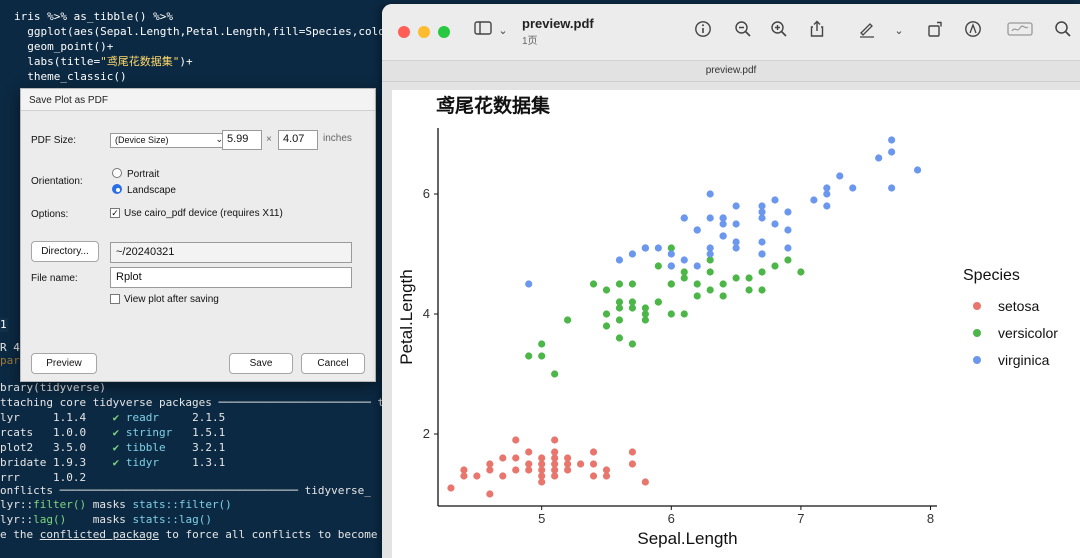  I want to click on minimize-window-button, so click(424, 32).